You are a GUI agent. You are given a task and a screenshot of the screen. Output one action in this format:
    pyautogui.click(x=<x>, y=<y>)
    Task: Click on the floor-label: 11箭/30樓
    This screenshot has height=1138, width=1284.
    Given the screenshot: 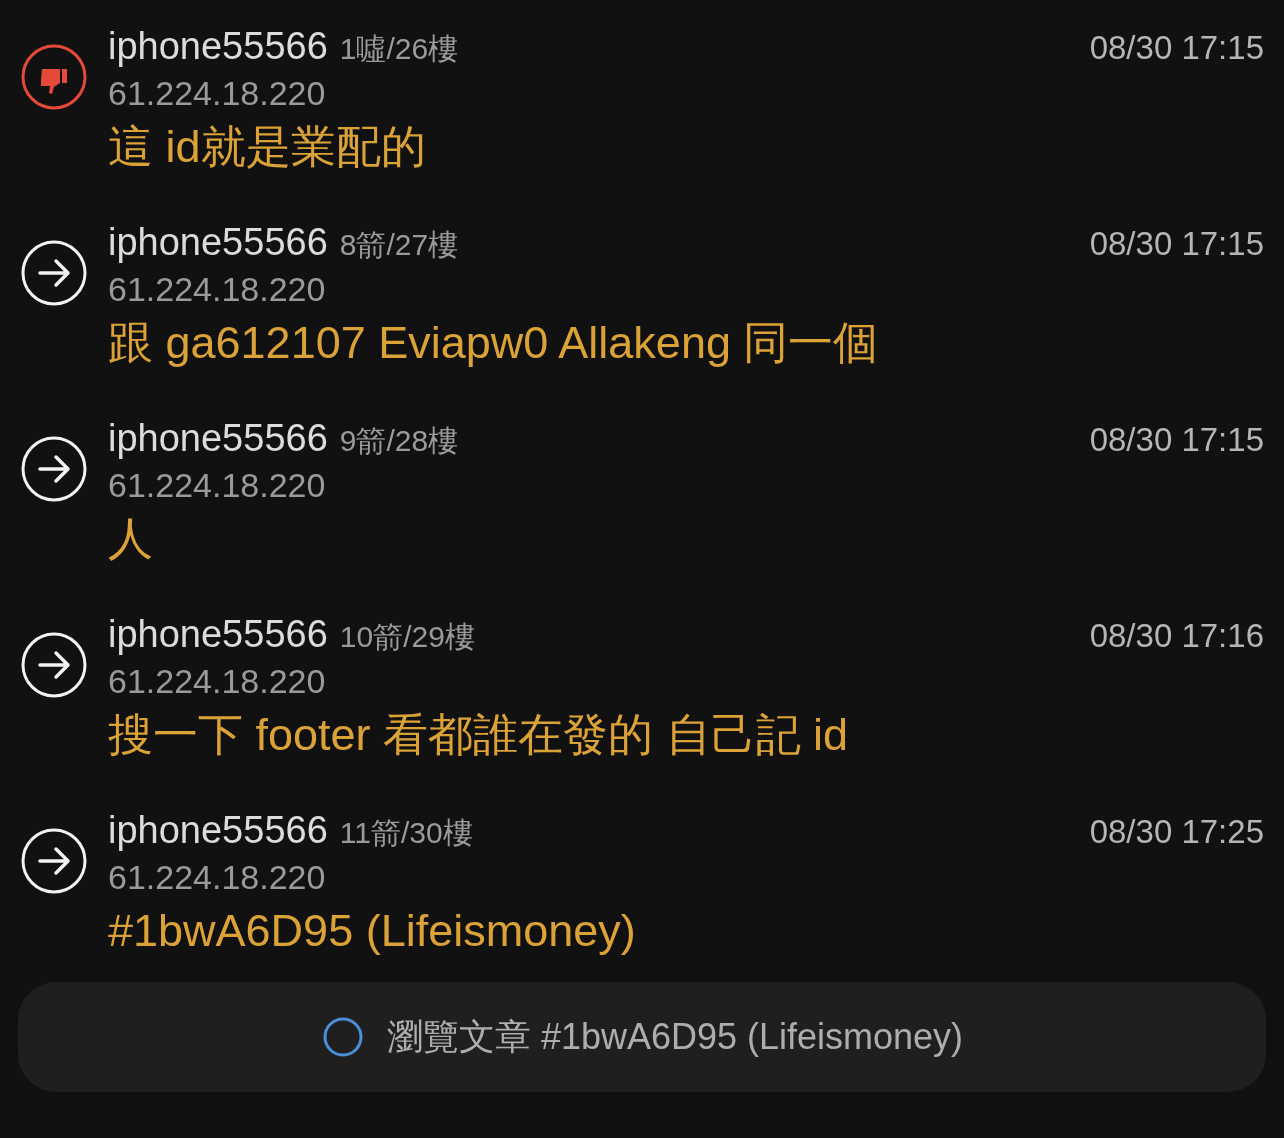 What is the action you would take?
    pyautogui.click(x=406, y=833)
    